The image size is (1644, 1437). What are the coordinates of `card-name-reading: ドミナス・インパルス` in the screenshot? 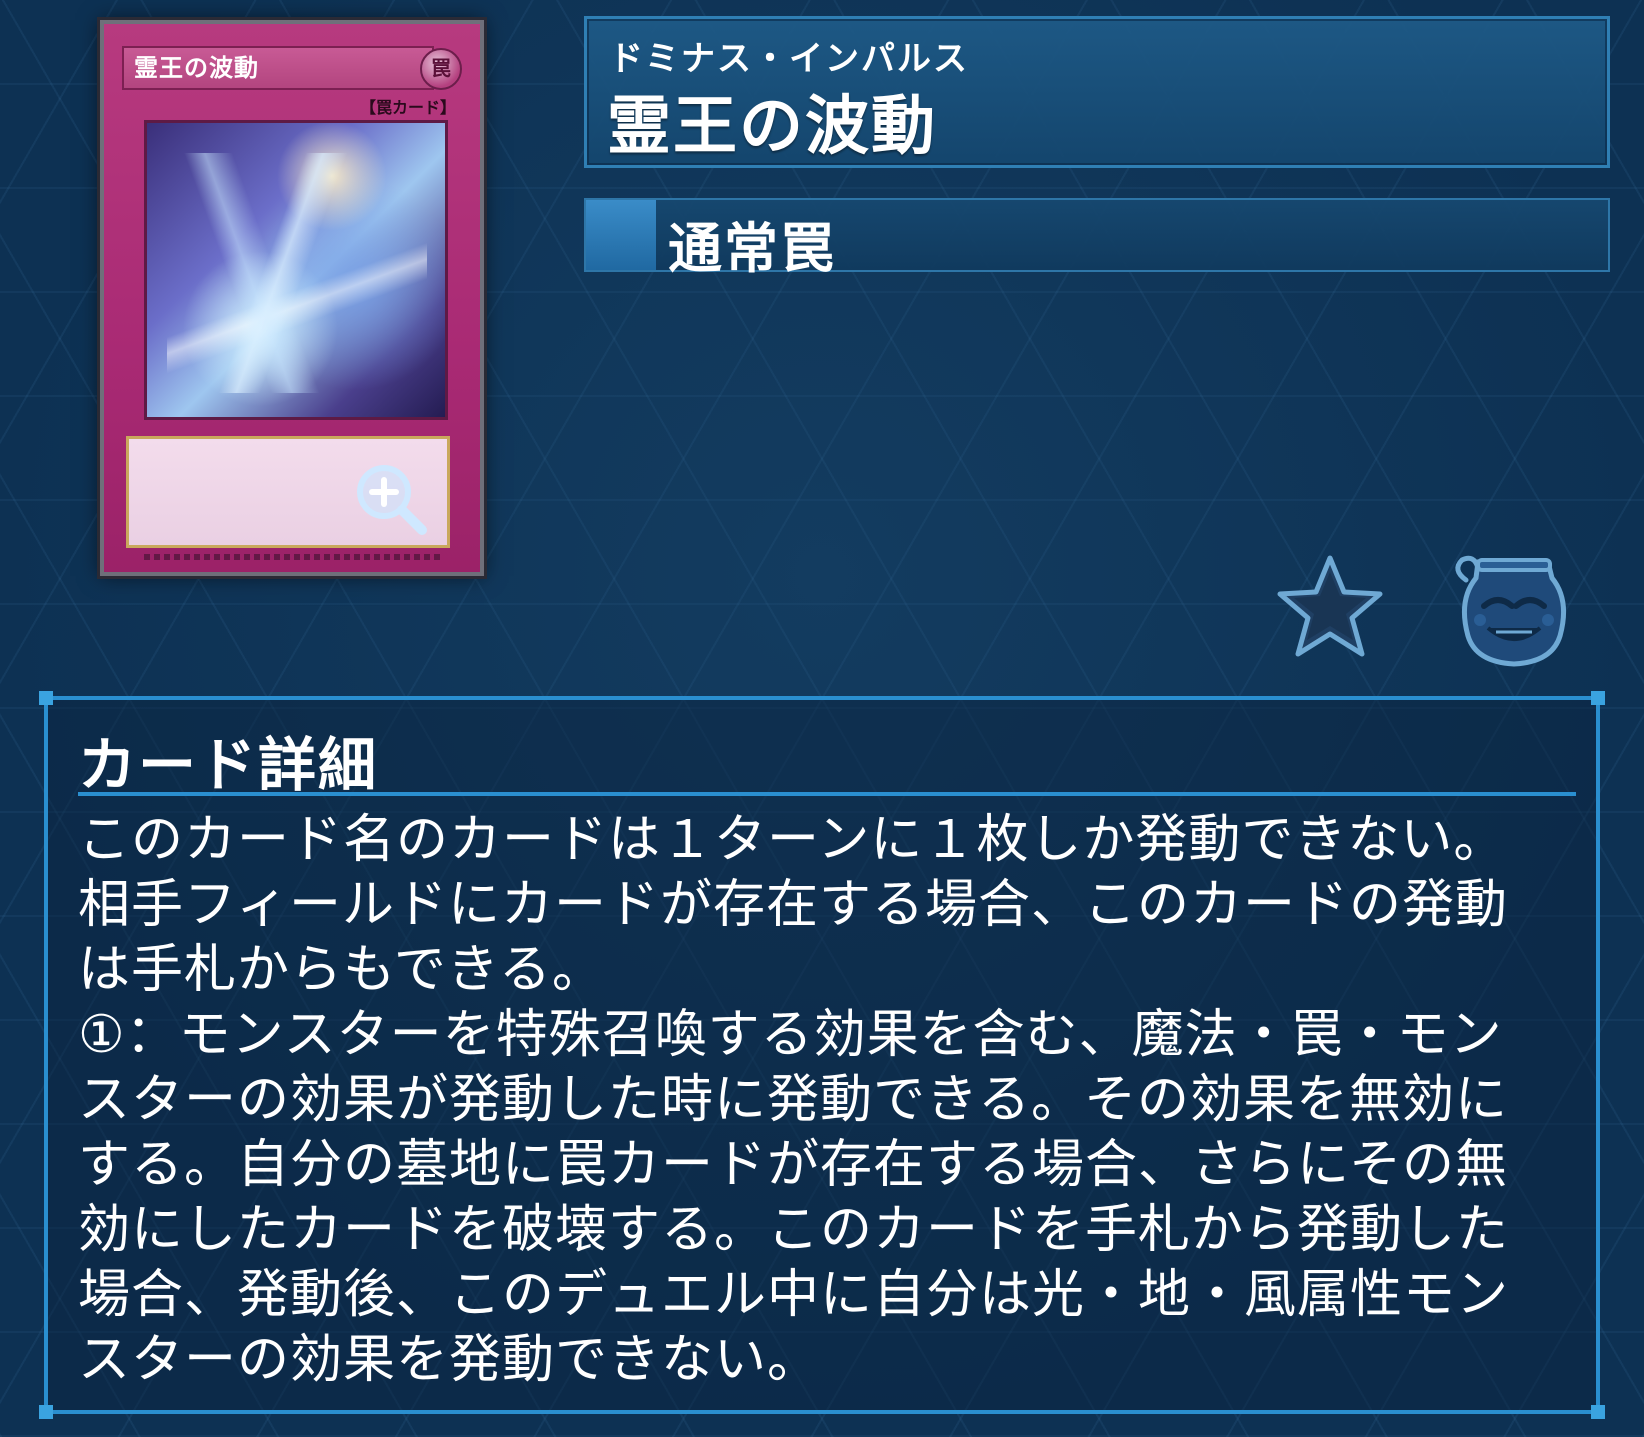 It's located at (789, 59).